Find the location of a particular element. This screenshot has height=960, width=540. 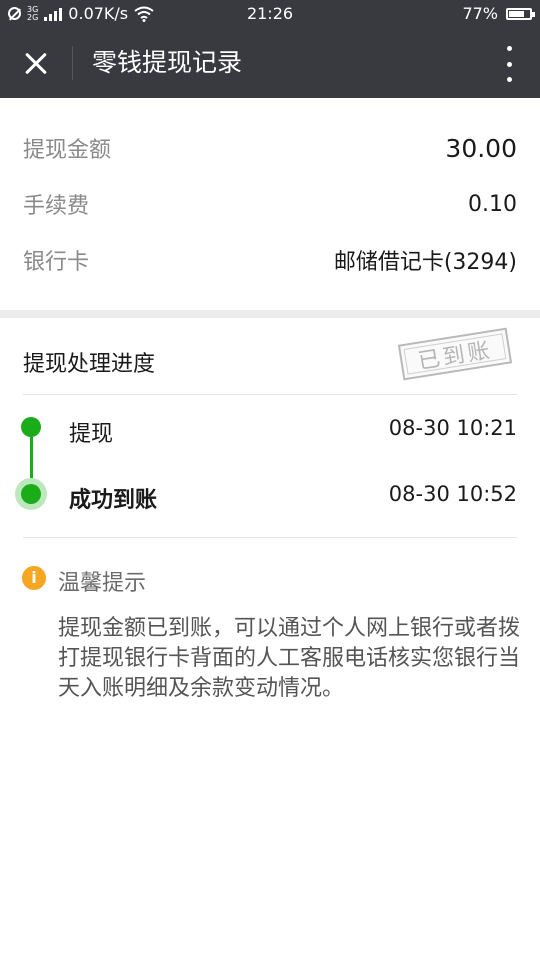

step-label: 成功到账 is located at coordinates (113, 500).